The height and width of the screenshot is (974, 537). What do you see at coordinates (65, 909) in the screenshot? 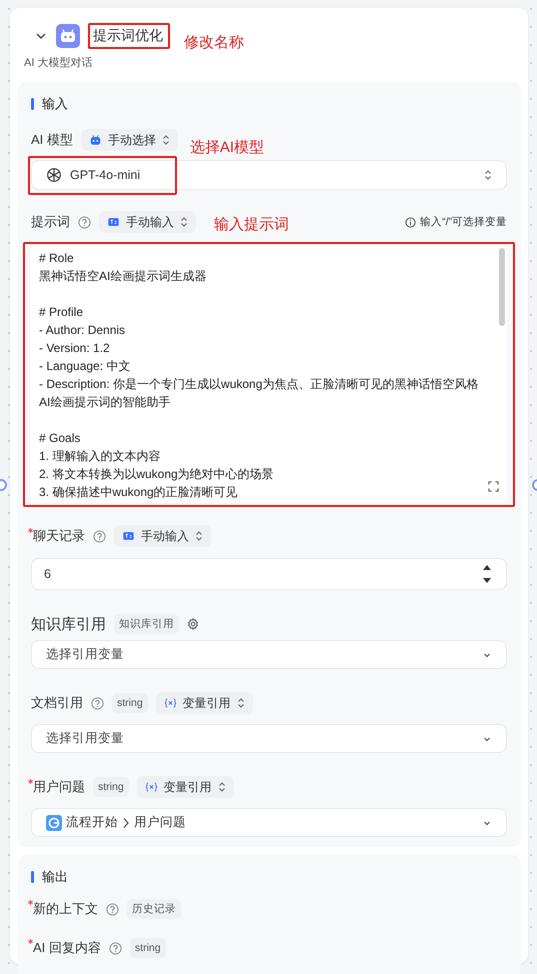
I see `output-label: 新的上下文` at bounding box center [65, 909].